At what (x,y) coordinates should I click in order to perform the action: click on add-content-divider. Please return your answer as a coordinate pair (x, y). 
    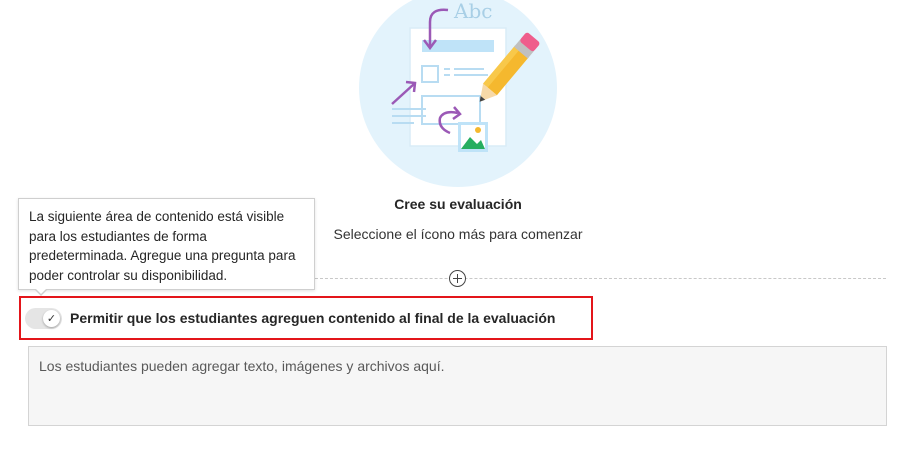
    Looking at the image, I should click on (600, 278).